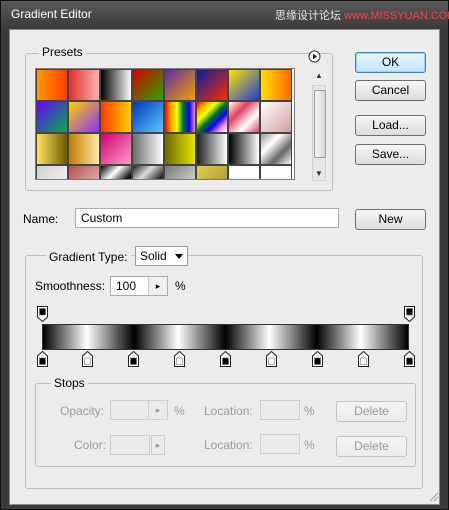 This screenshot has width=449, height=510. I want to click on color-swatch-field, so click(130, 445).